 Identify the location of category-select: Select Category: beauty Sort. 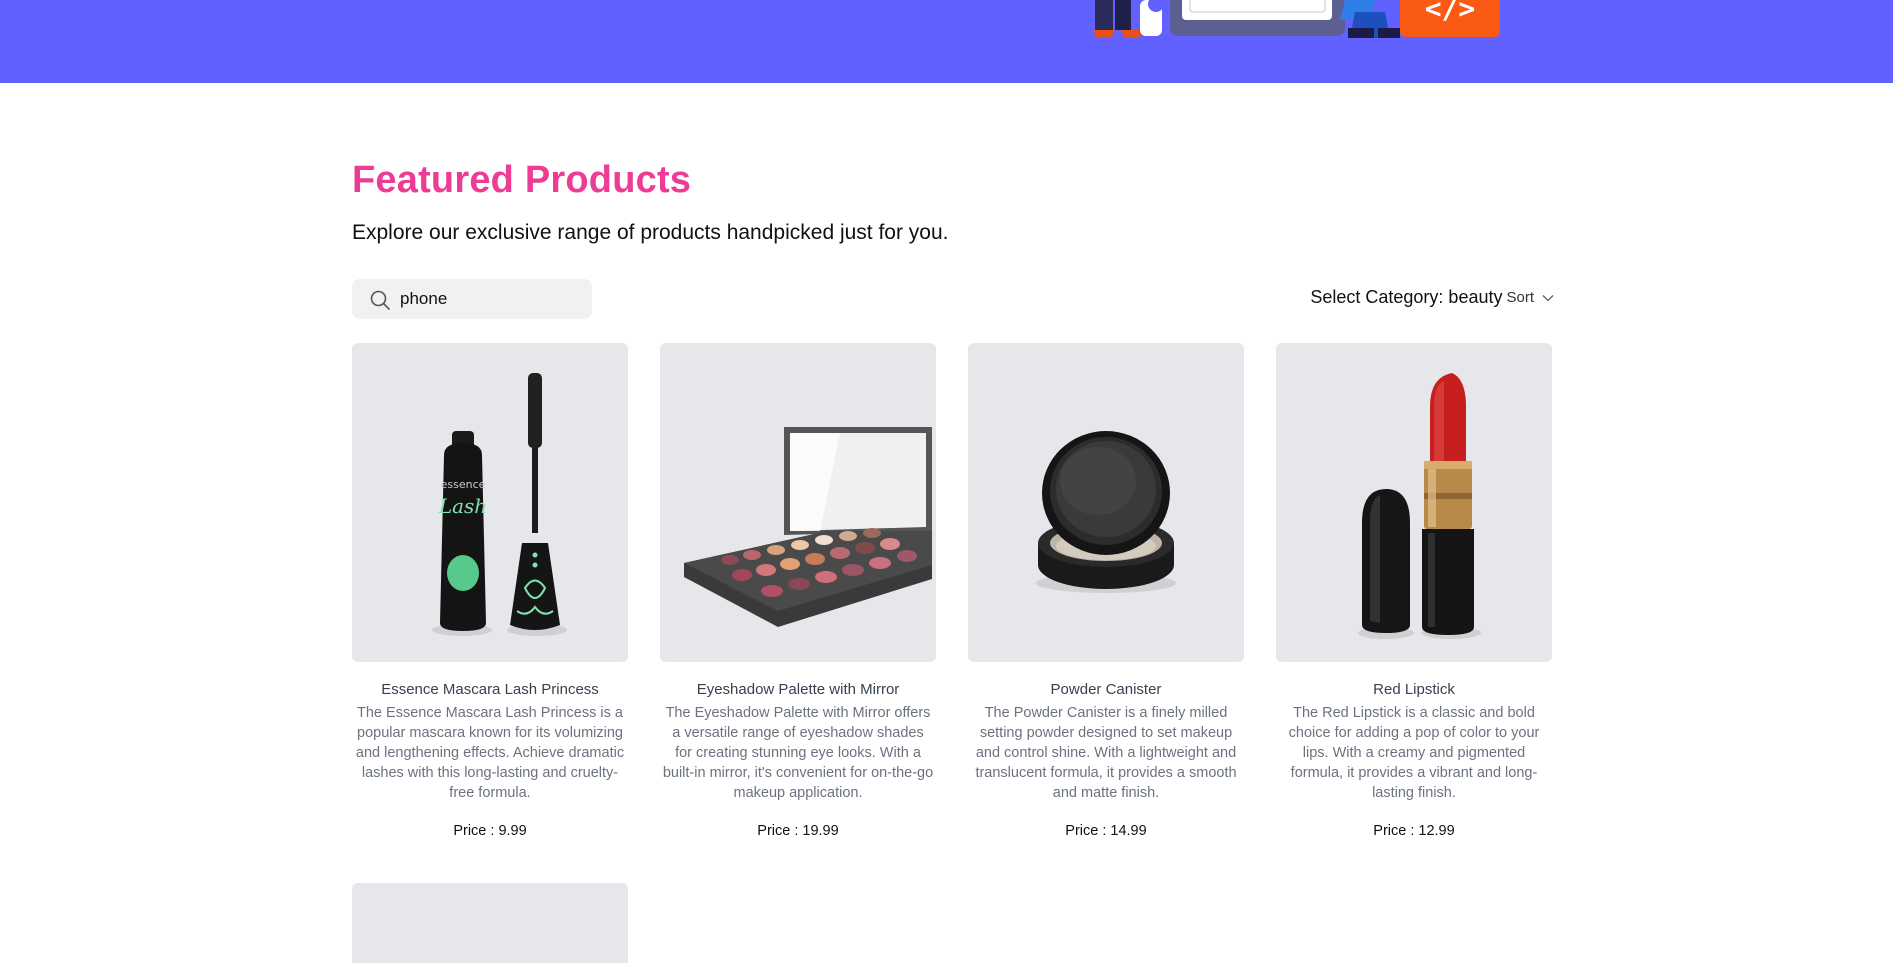
(1432, 297).